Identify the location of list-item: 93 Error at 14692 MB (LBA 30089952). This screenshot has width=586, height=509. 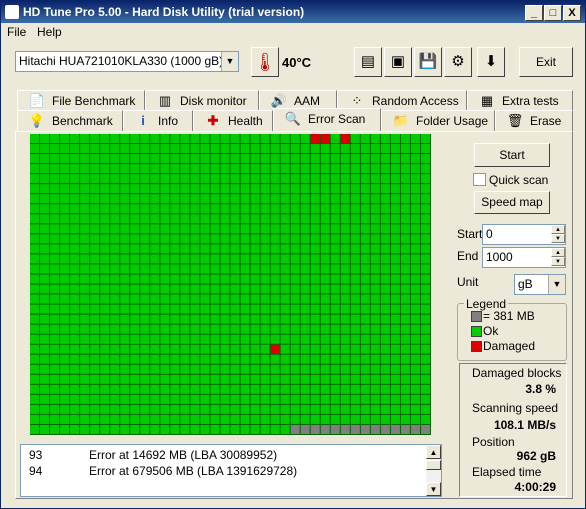
(223, 456).